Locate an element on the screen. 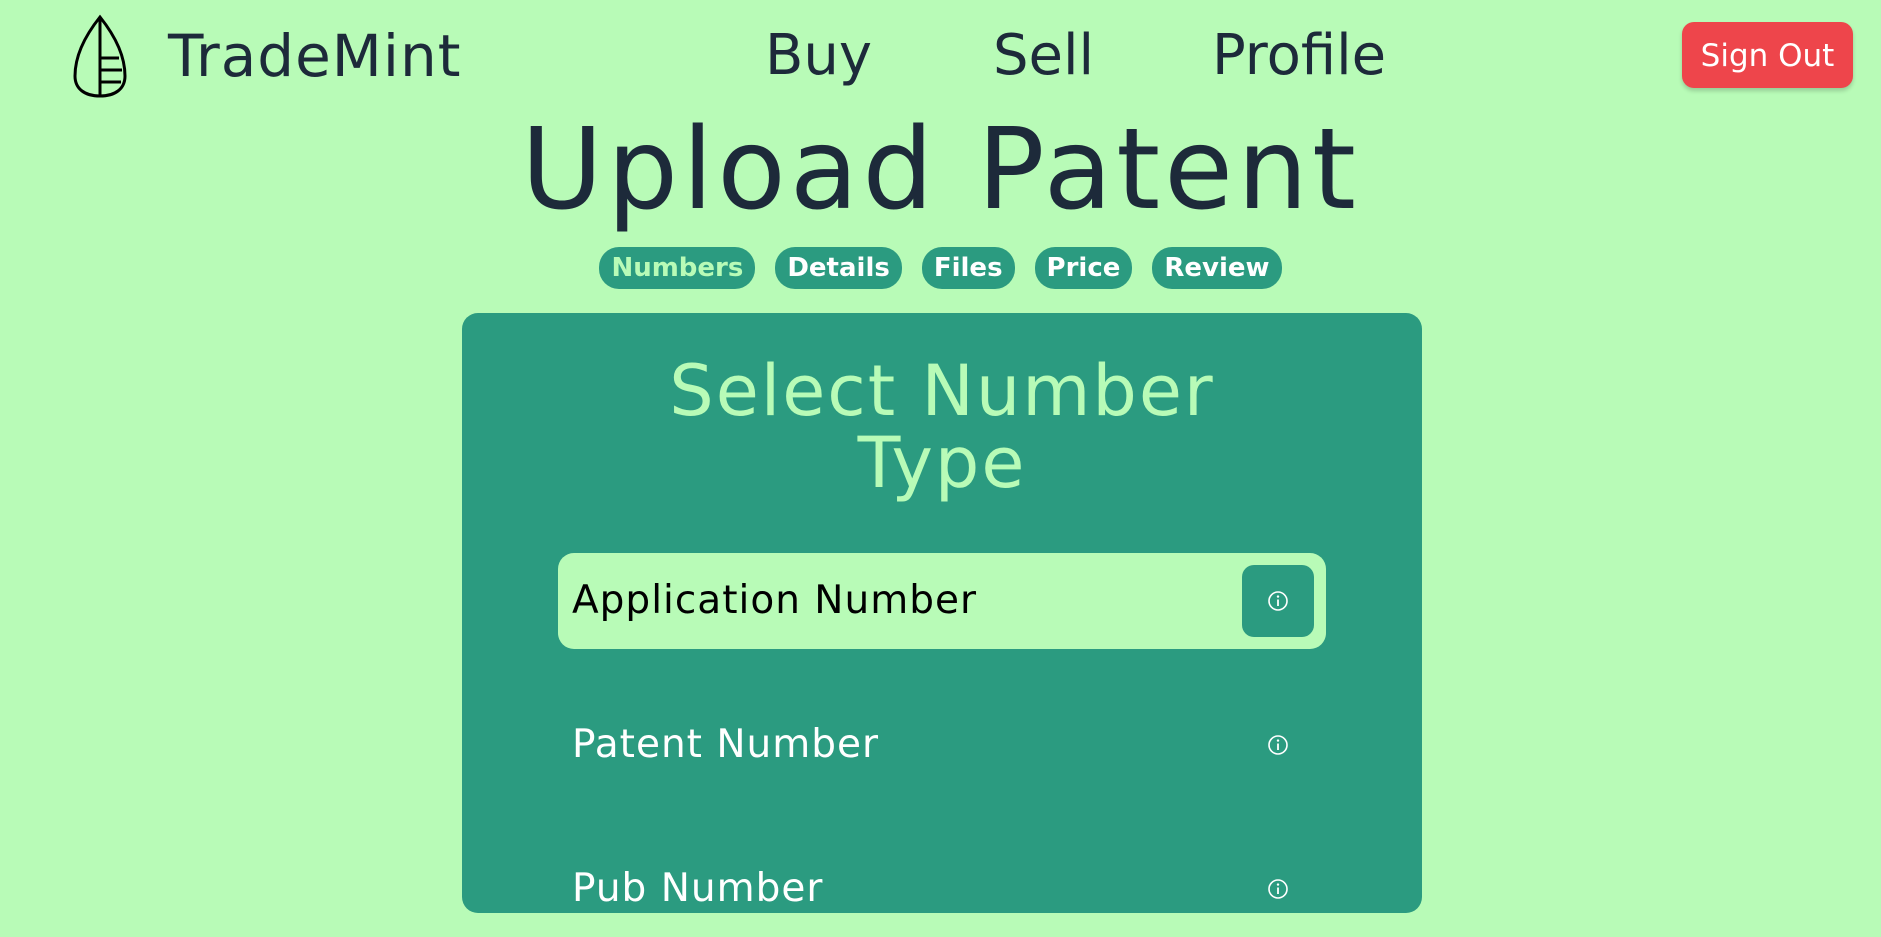 The width and height of the screenshot is (1881, 937). step-tab-review: Review is located at coordinates (1217, 268).